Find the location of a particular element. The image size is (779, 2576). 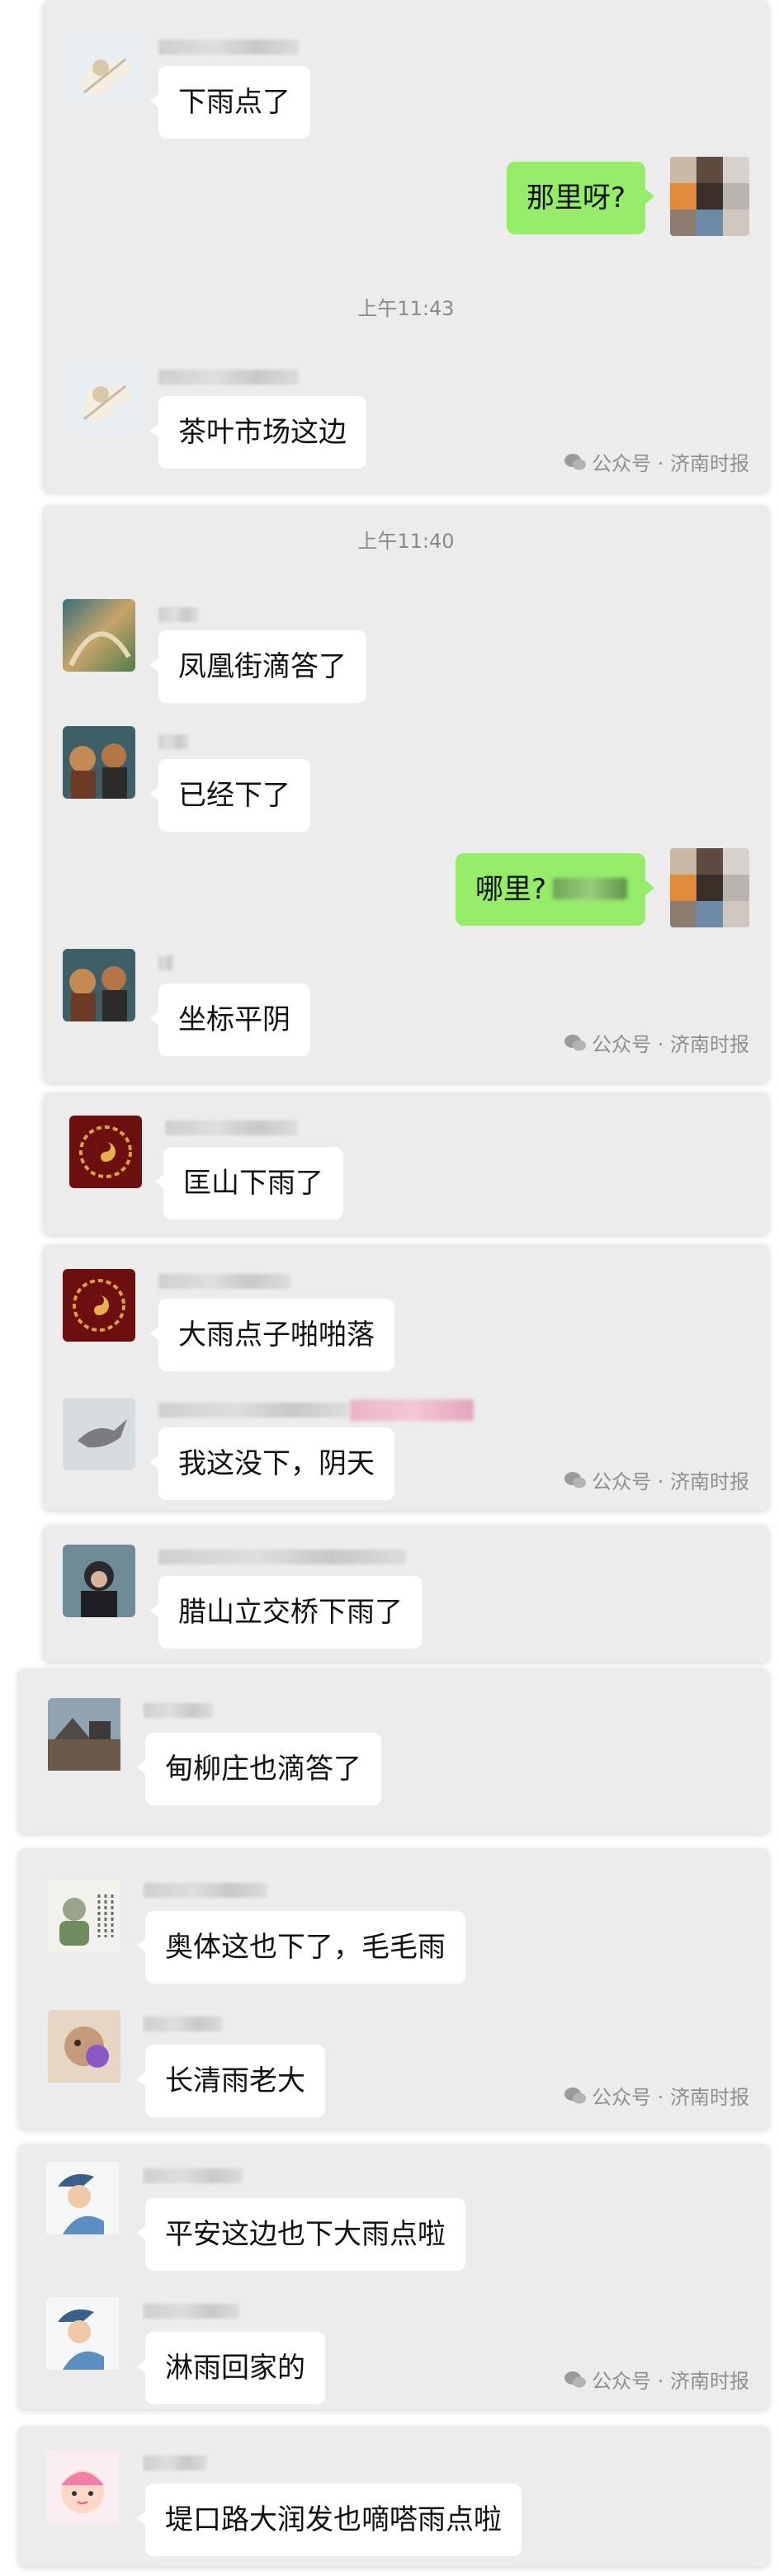

my-message-text: 哪里? is located at coordinates (510, 889).